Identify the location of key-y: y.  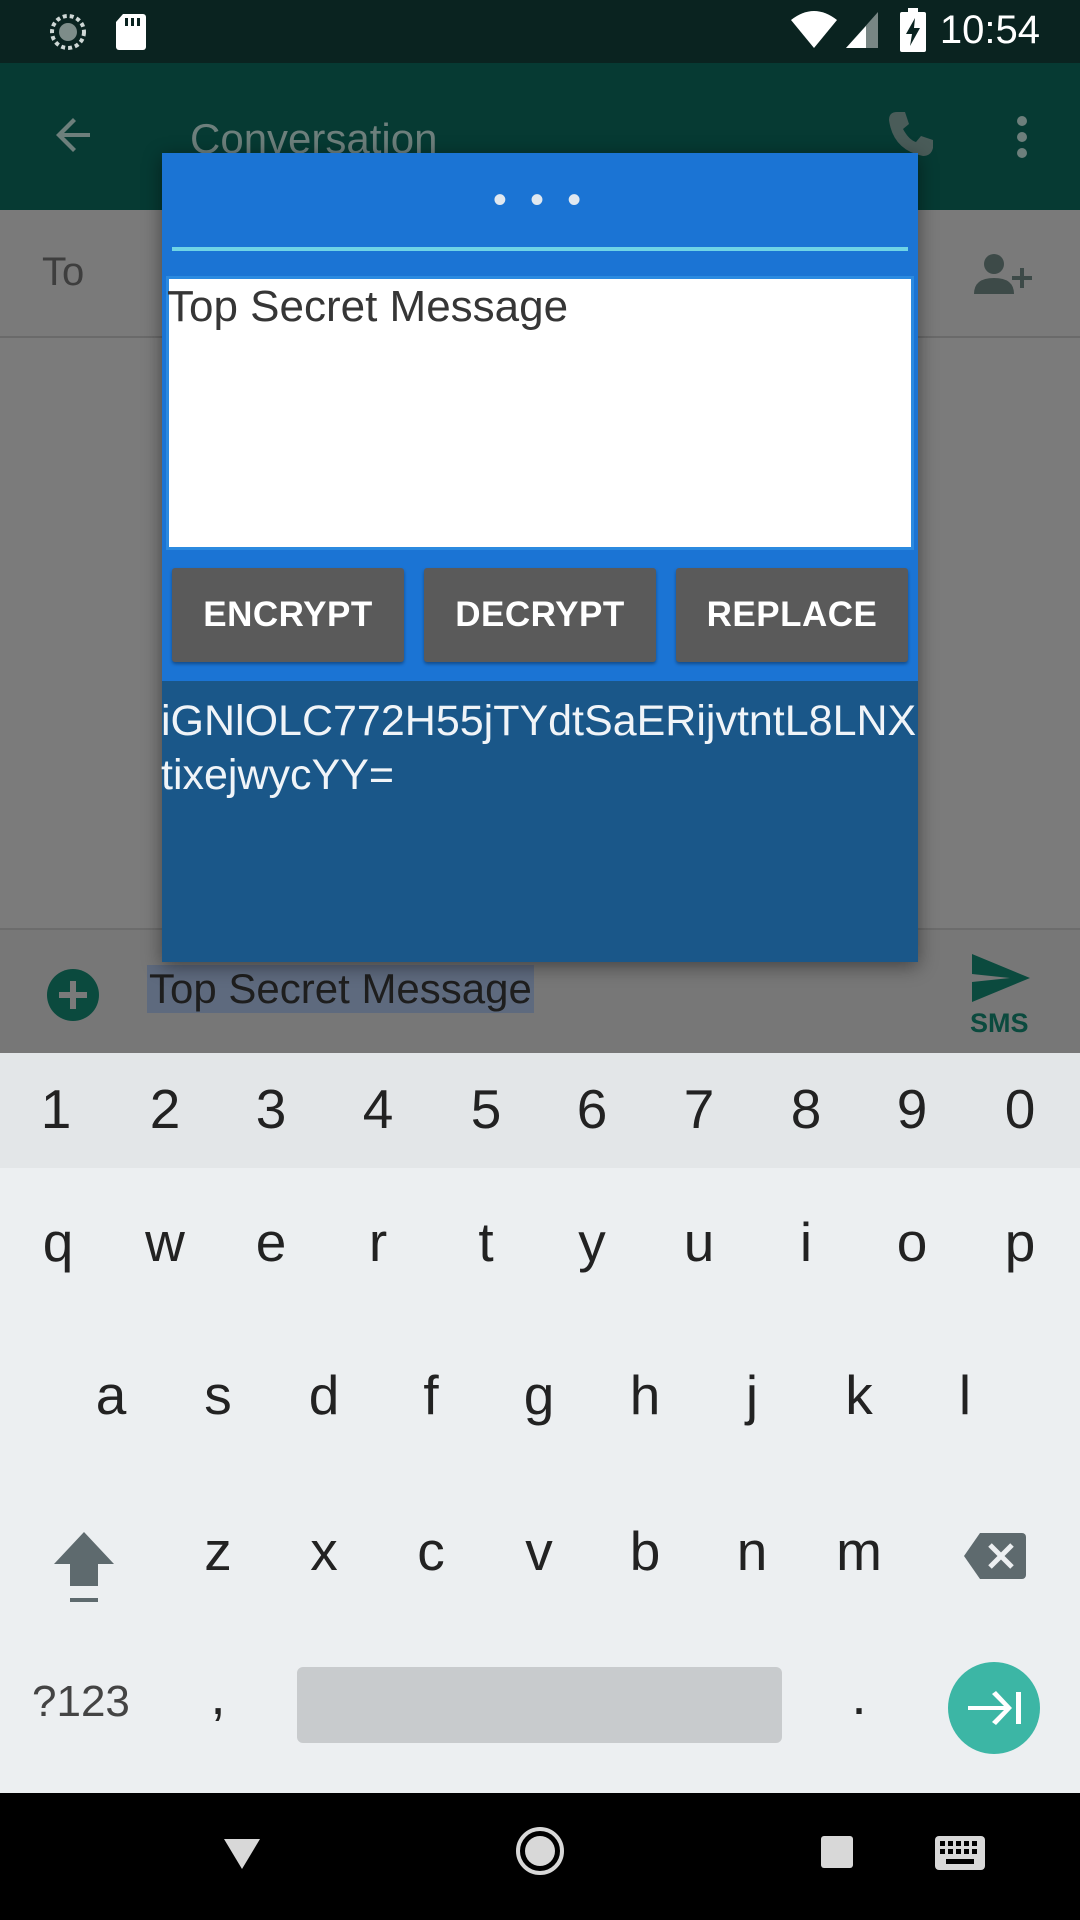
(592, 1242).